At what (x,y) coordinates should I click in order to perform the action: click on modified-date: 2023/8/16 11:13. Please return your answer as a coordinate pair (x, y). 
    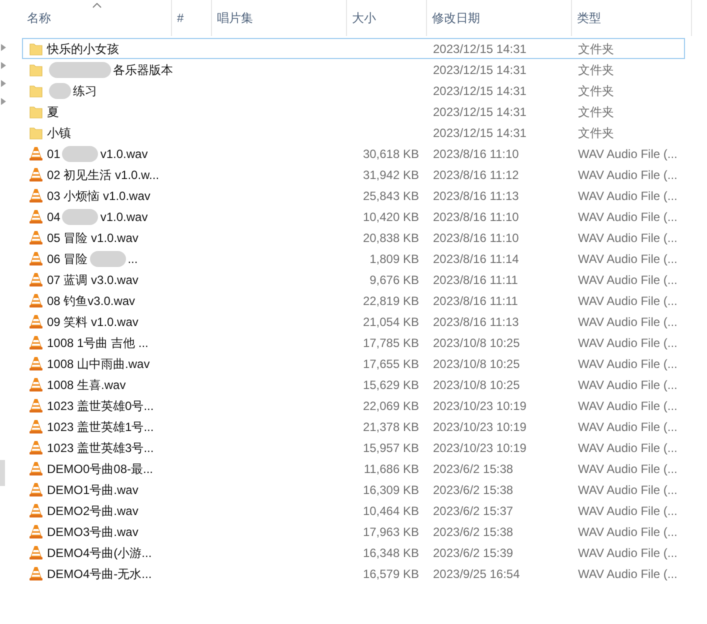
    Looking at the image, I should click on (476, 195).